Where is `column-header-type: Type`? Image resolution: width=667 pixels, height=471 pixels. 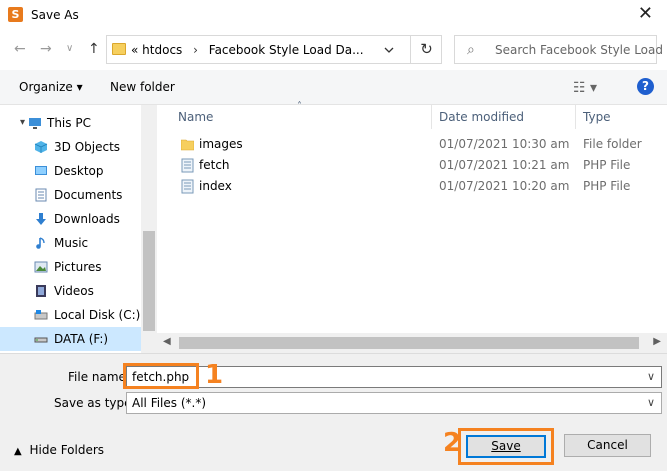 column-header-type: Type is located at coordinates (621, 117).